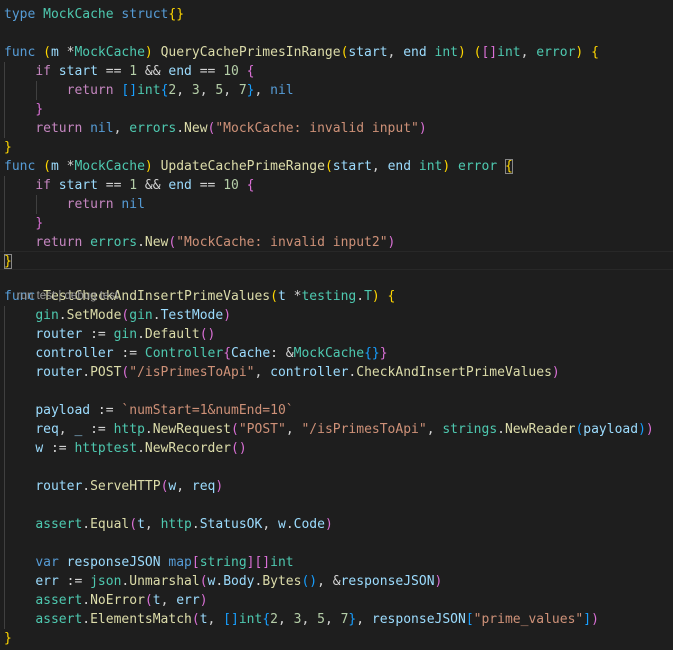 The width and height of the screenshot is (673, 650). I want to click on code-line: var responseJSON map[string][]int, so click(148, 562).